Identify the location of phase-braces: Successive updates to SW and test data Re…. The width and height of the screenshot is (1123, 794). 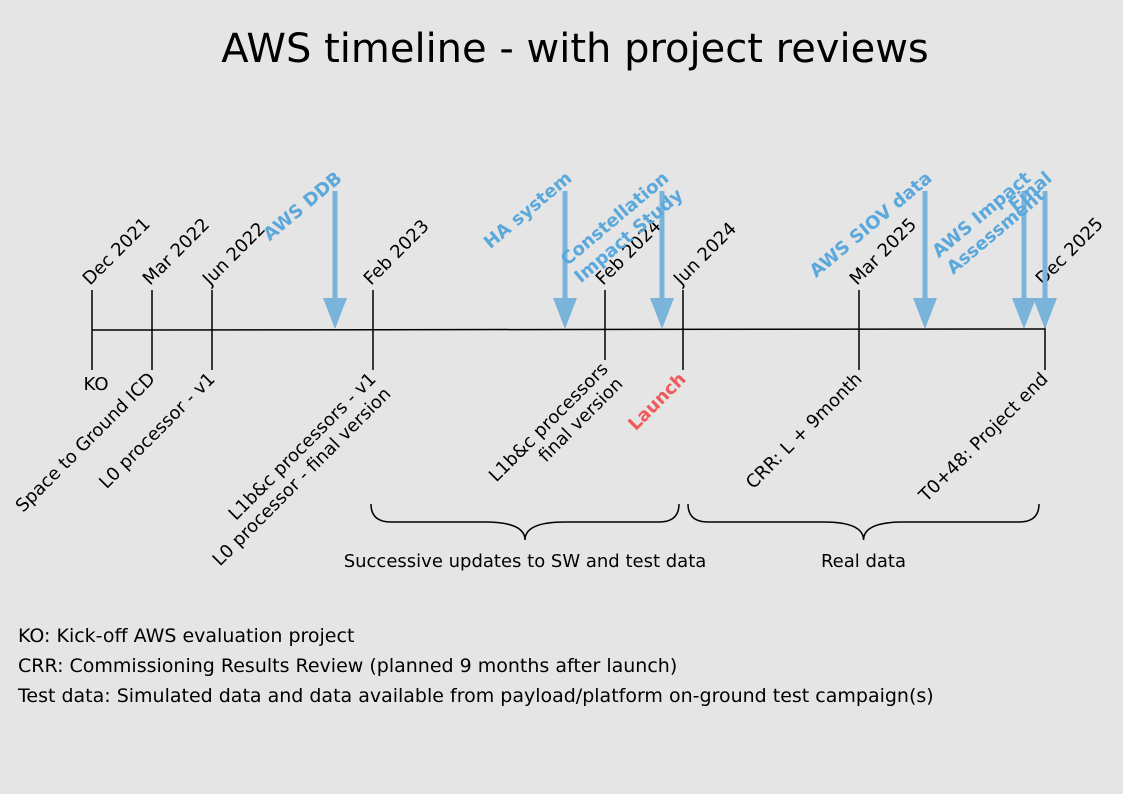
(692, 537).